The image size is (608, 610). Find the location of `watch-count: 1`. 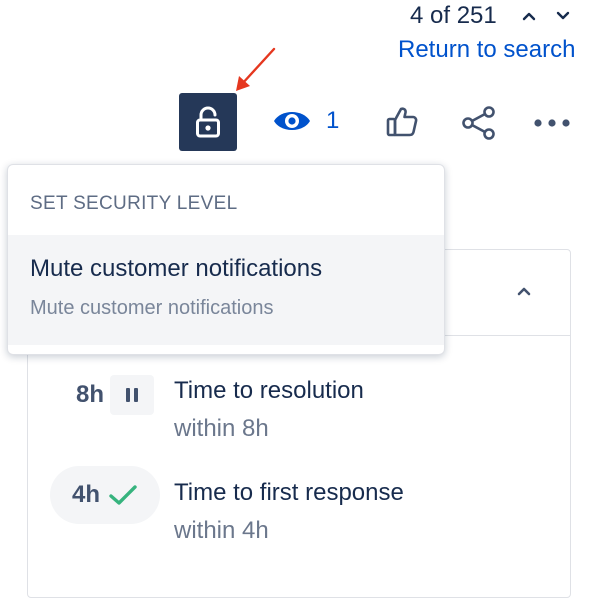

watch-count: 1 is located at coordinates (333, 120).